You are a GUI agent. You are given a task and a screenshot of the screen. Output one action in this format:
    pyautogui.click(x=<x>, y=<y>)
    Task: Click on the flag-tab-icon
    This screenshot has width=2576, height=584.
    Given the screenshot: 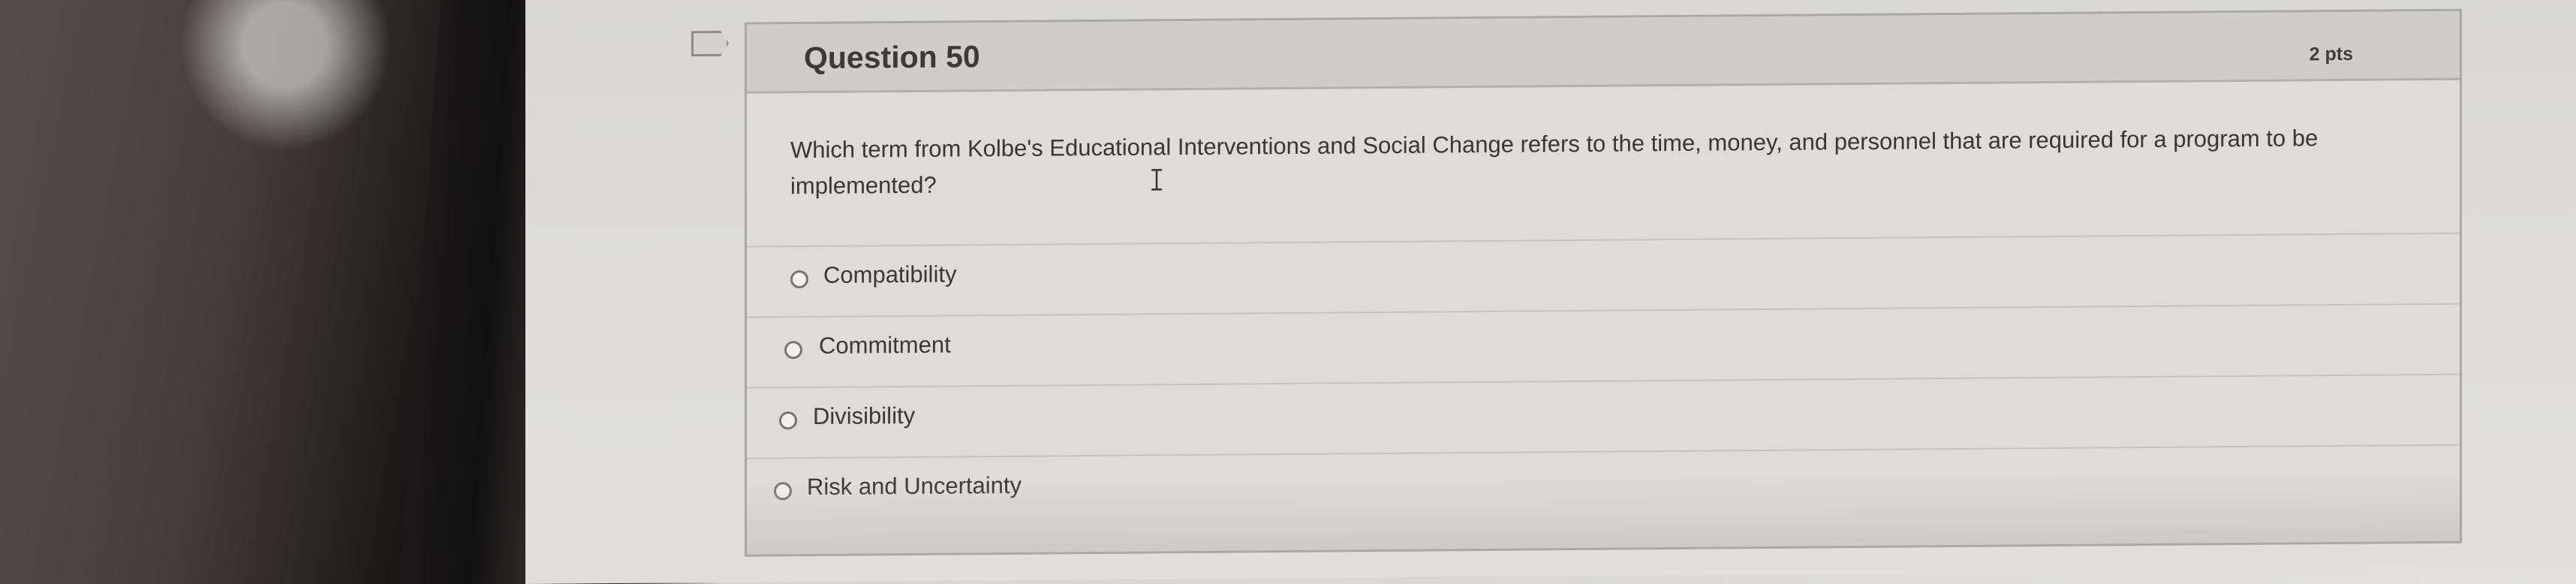 What is the action you would take?
    pyautogui.click(x=710, y=43)
    